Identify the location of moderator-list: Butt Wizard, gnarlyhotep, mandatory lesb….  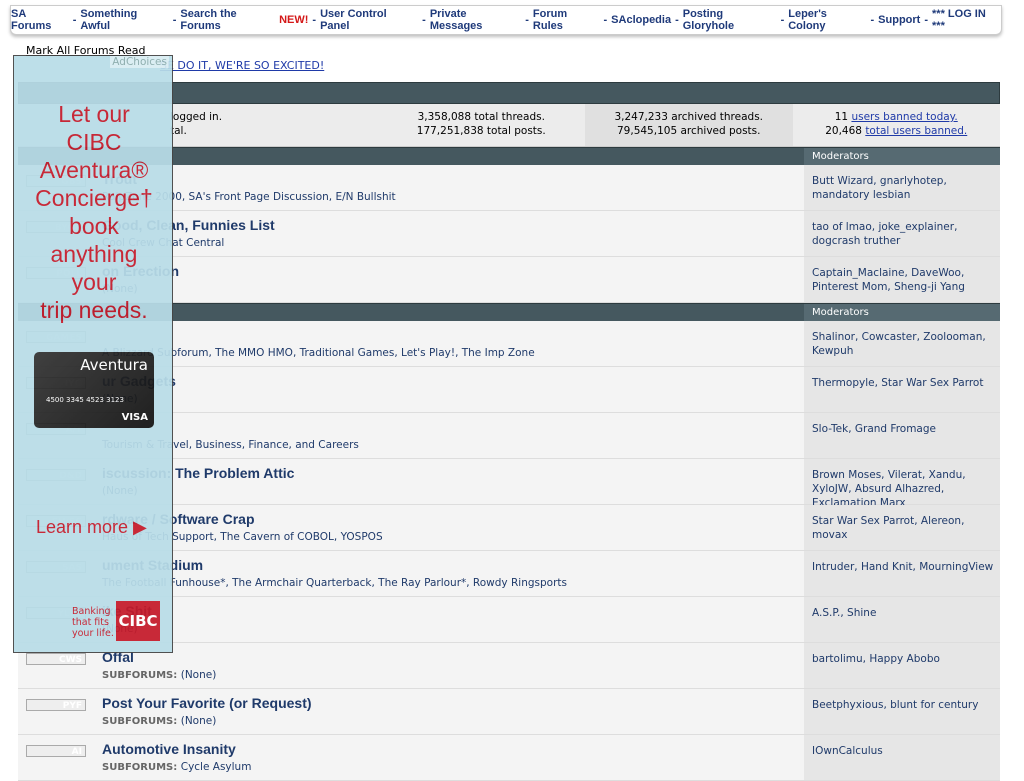
(902, 187).